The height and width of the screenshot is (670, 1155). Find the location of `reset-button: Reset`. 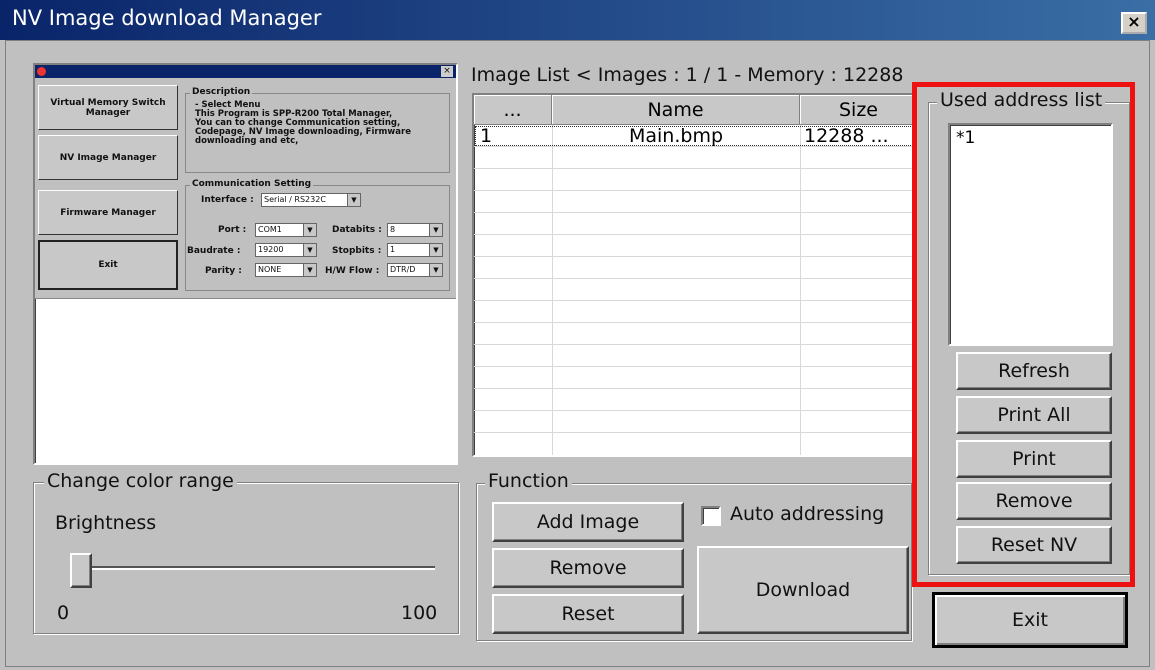

reset-button: Reset is located at coordinates (588, 614).